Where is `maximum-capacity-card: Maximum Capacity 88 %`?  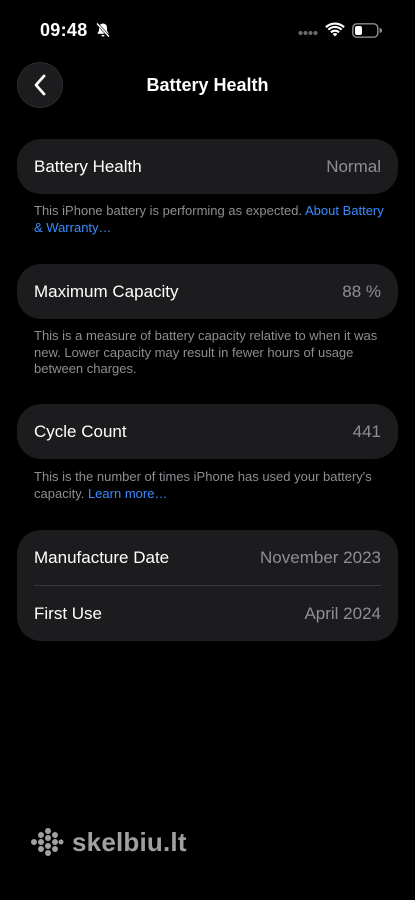 maximum-capacity-card: Maximum Capacity 88 % is located at coordinates (207, 291).